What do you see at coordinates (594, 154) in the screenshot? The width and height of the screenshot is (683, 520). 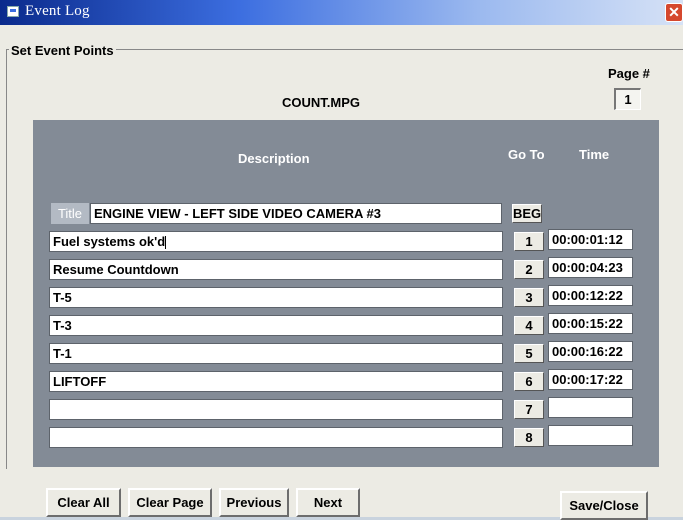 I see `time-header: Time` at bounding box center [594, 154].